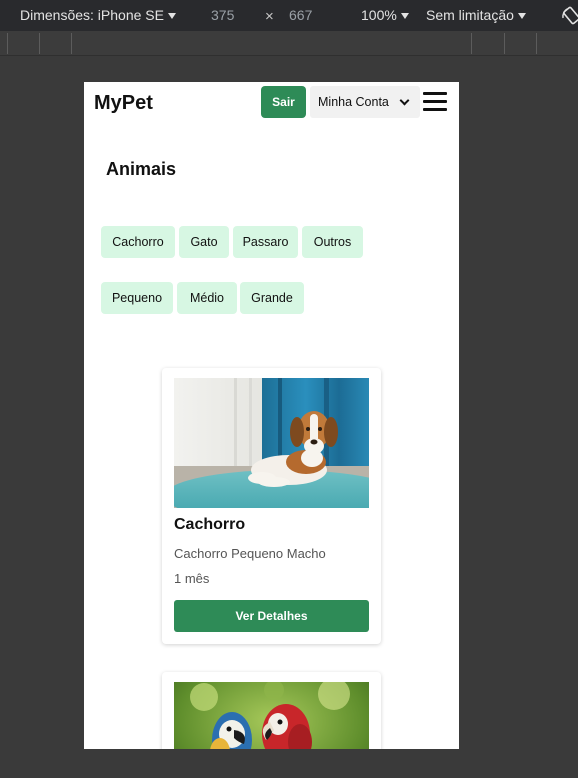 The image size is (578, 778). What do you see at coordinates (192, 578) in the screenshot?
I see `pet-age: 1 mês` at bounding box center [192, 578].